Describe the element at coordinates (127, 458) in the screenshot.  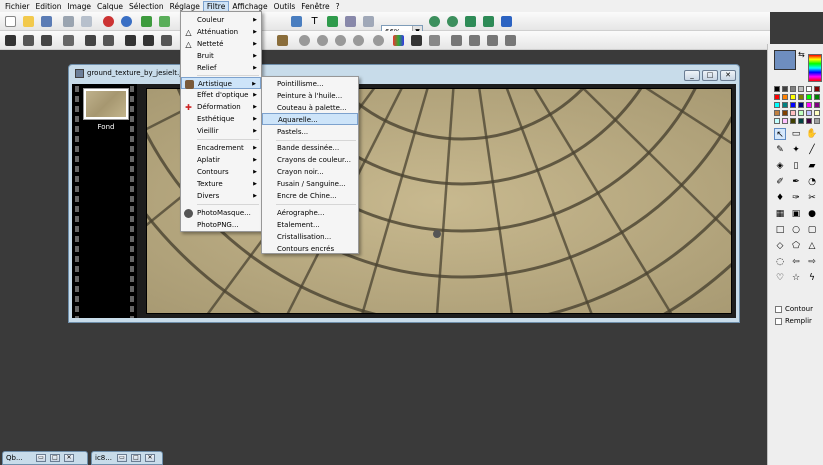
I see `minimized-window-2: ic8... ▭ □ ✕` at that location.